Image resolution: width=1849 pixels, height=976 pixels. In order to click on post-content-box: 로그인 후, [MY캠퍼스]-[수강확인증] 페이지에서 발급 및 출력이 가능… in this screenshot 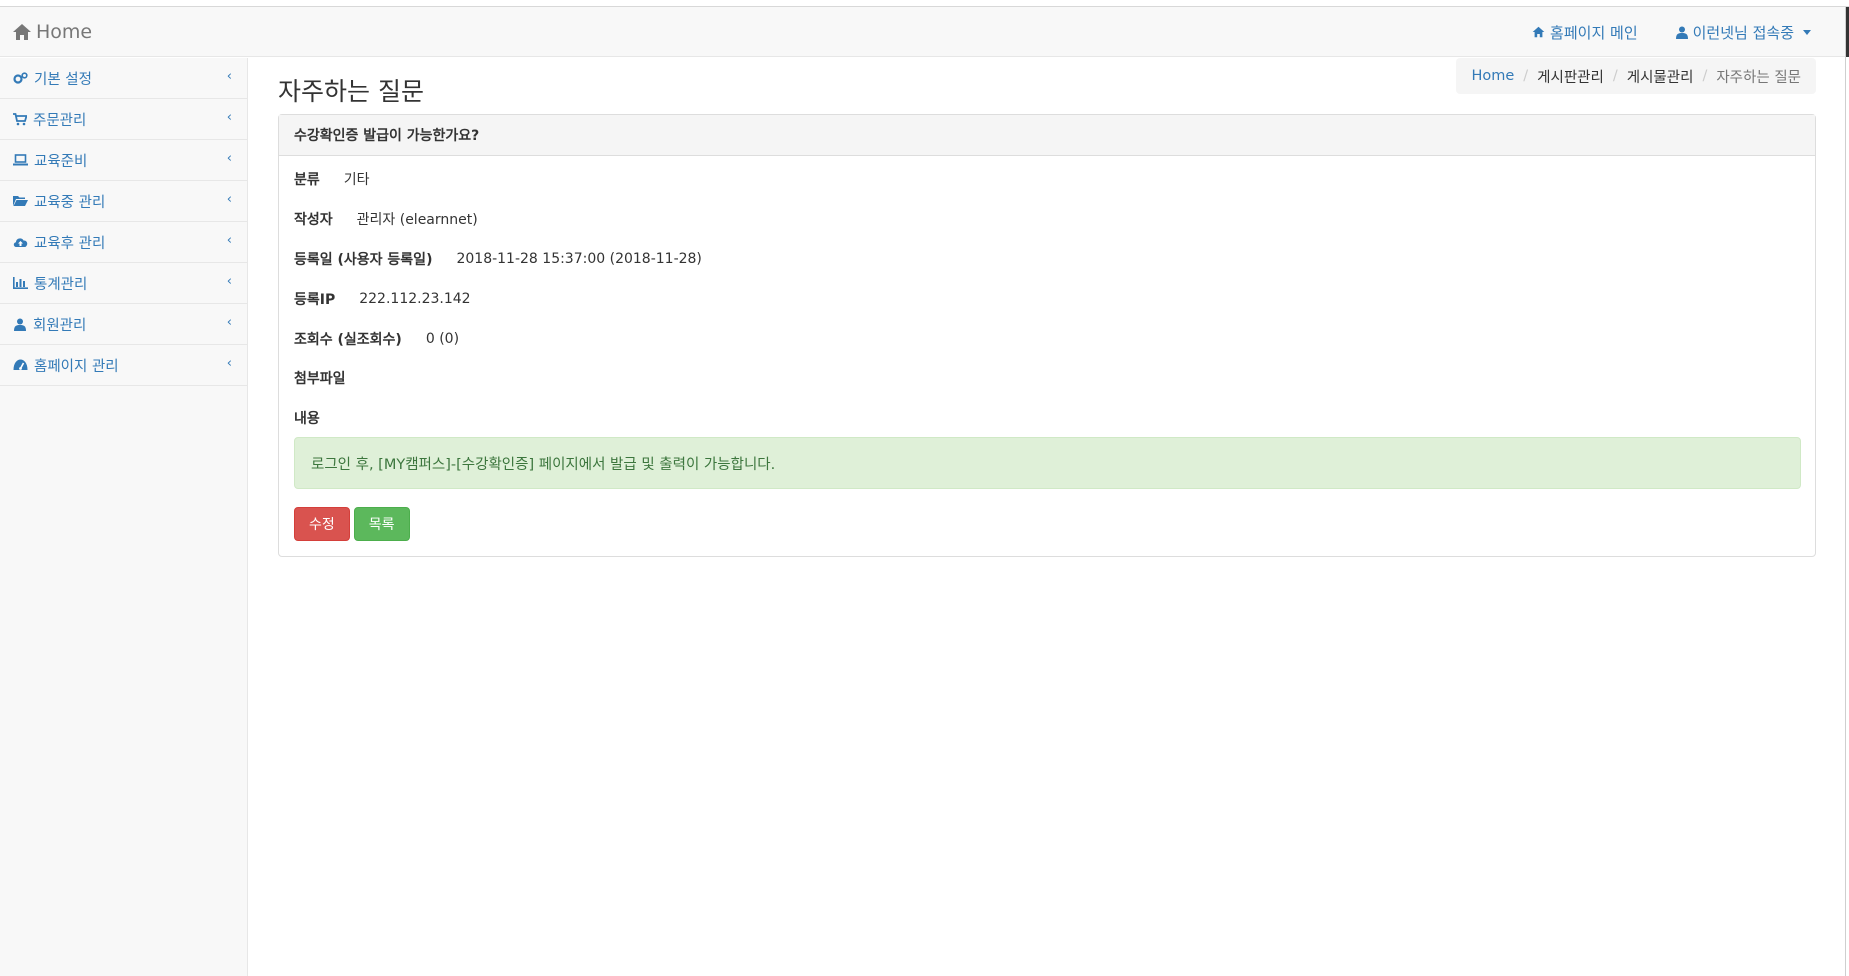, I will do `click(1047, 463)`.